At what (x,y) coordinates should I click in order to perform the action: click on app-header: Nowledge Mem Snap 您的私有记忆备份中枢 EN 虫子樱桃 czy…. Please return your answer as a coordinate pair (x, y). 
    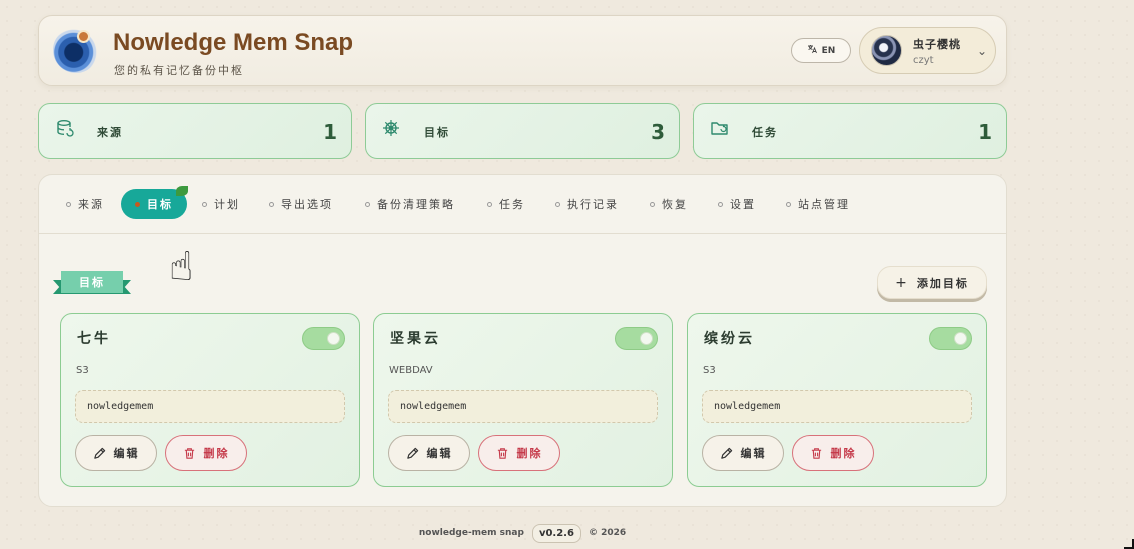
    Looking at the image, I should click on (522, 50).